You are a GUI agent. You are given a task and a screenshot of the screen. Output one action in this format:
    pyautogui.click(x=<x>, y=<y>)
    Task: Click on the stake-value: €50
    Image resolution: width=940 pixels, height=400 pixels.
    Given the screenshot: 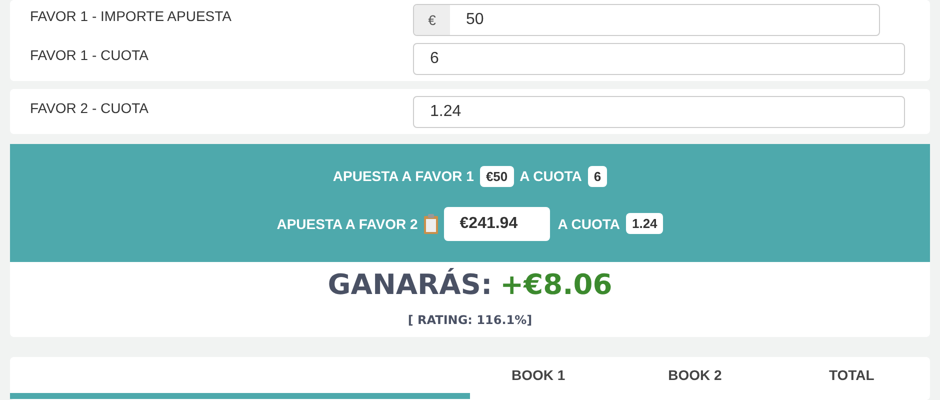 What is the action you would take?
    pyautogui.click(x=497, y=176)
    